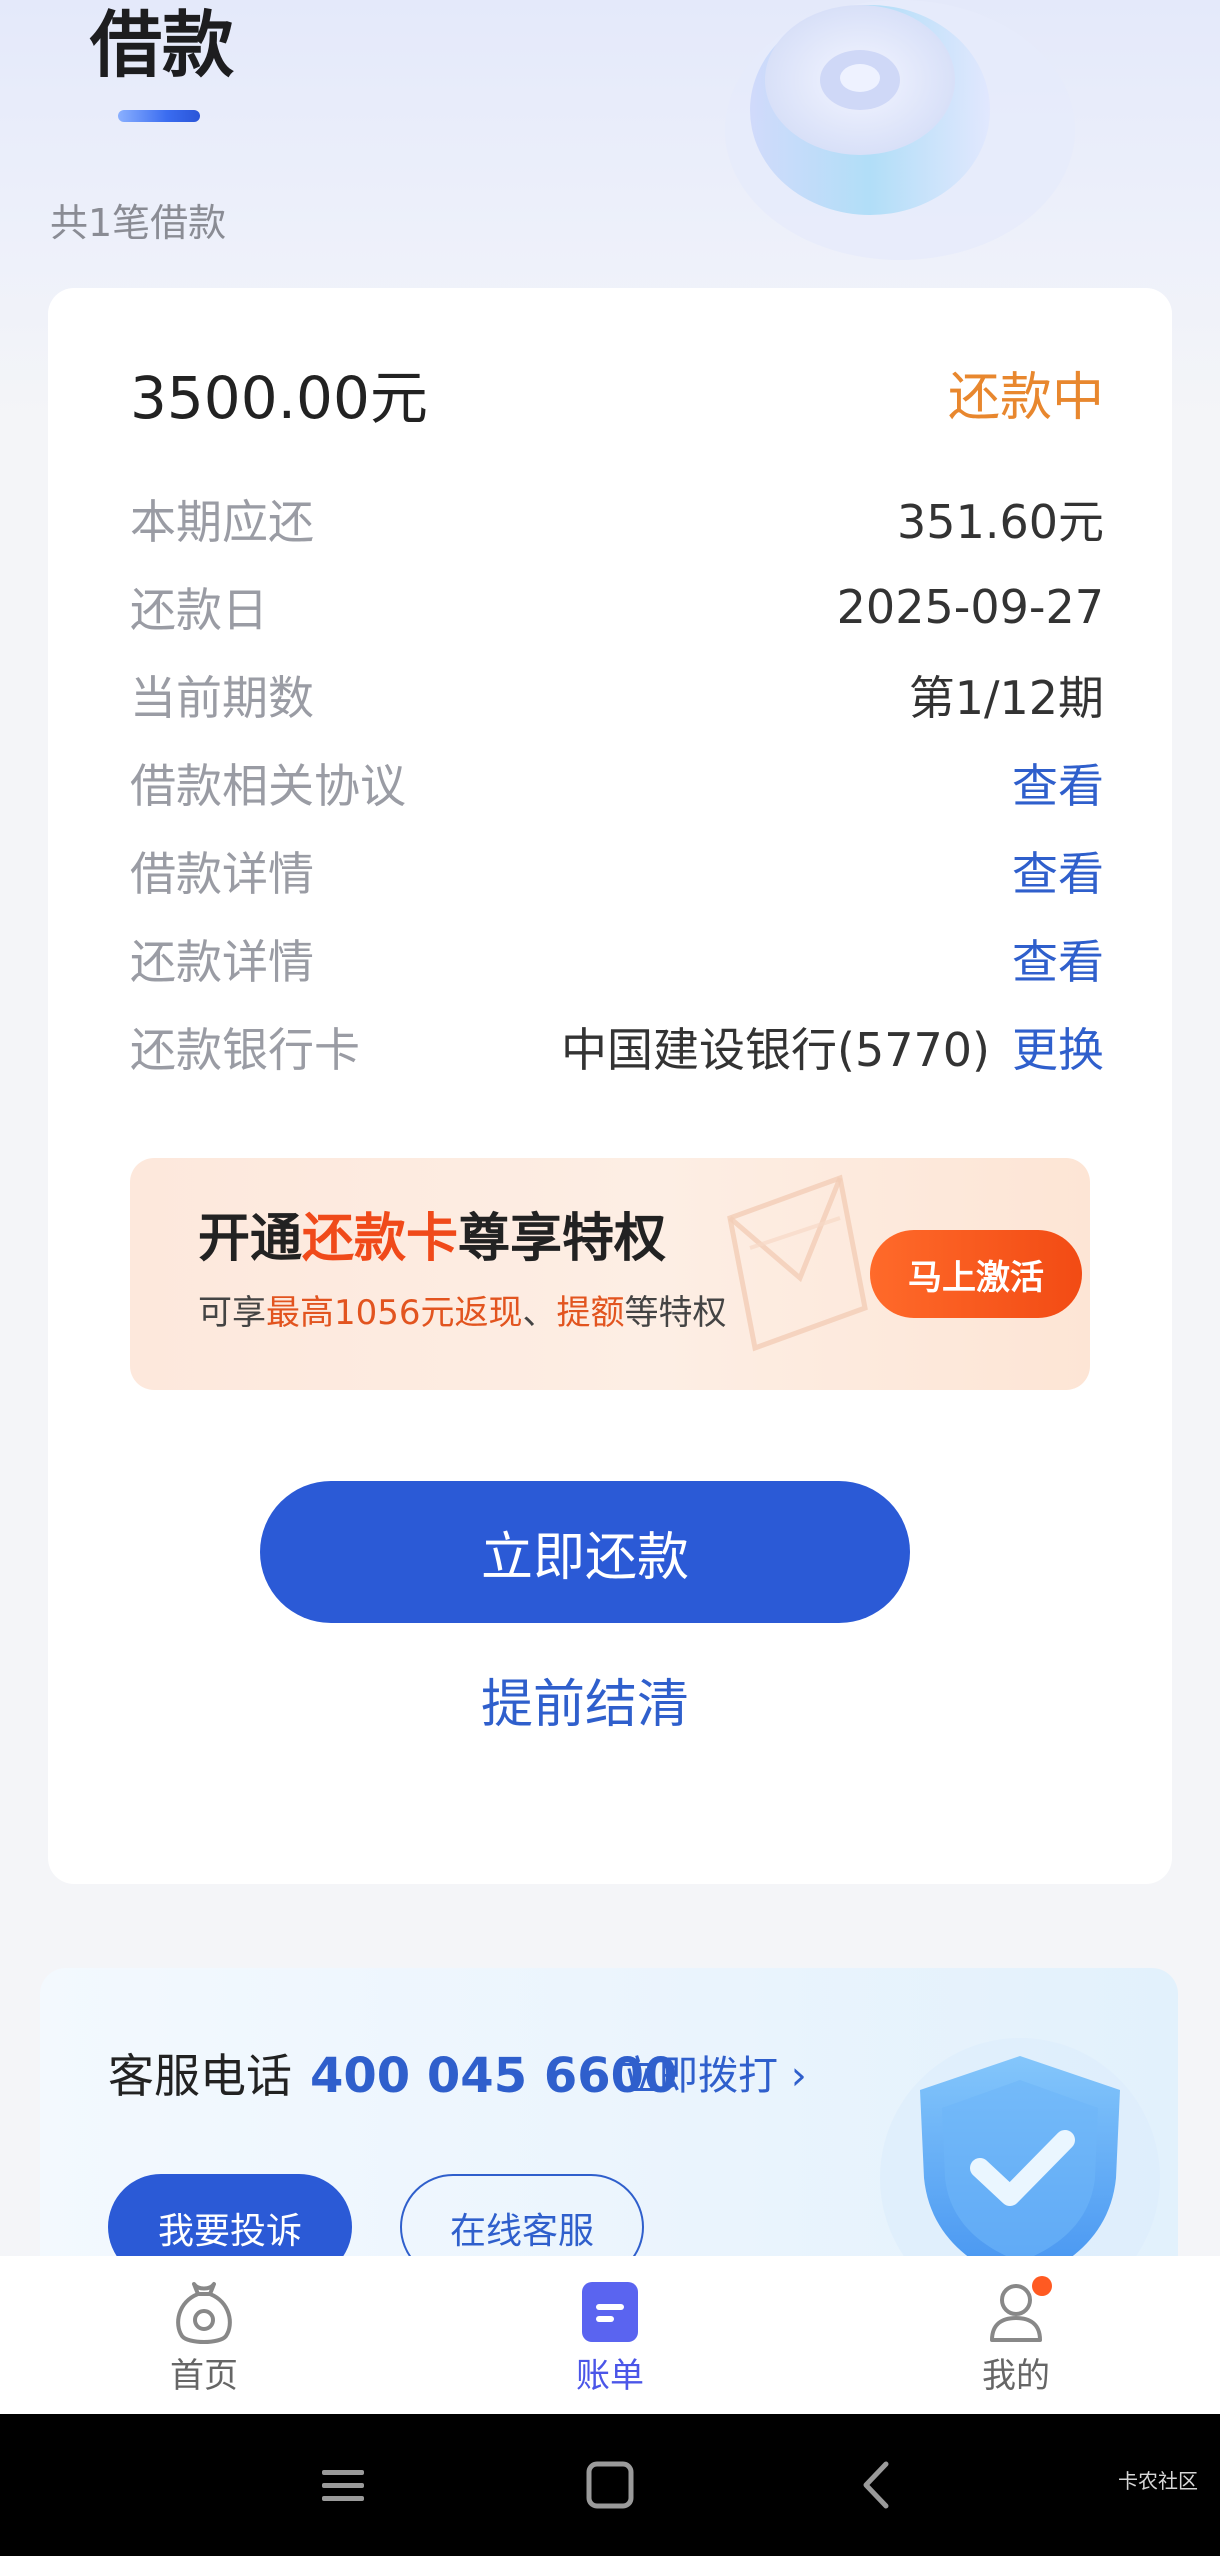 The width and height of the screenshot is (1220, 2556). What do you see at coordinates (970, 607) in the screenshot?
I see `row-value: 2025-09-27` at bounding box center [970, 607].